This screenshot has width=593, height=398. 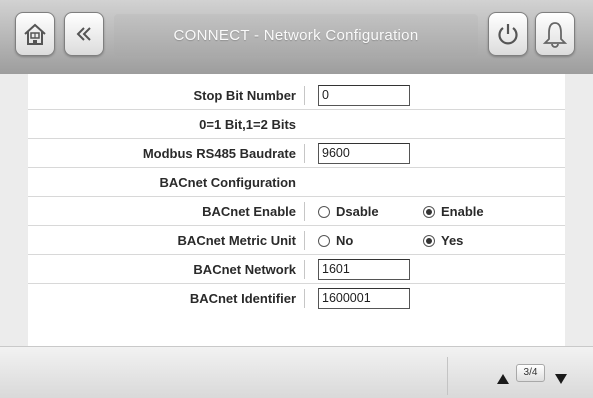 I want to click on bacnet-identifier-input: 1600001, so click(x=364, y=298).